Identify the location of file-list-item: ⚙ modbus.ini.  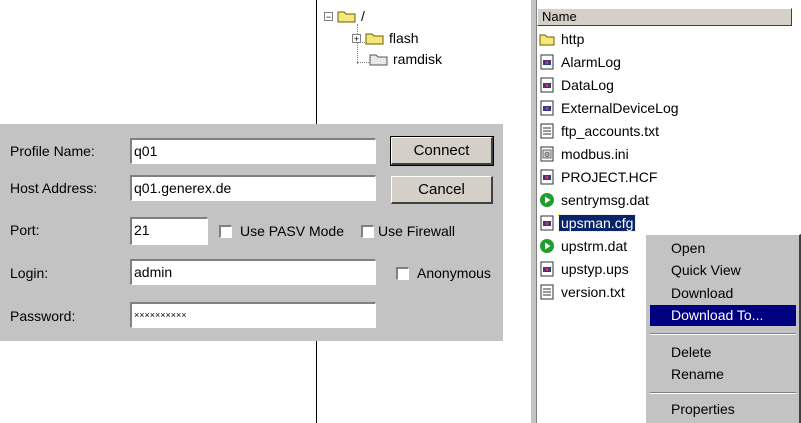
(585, 154).